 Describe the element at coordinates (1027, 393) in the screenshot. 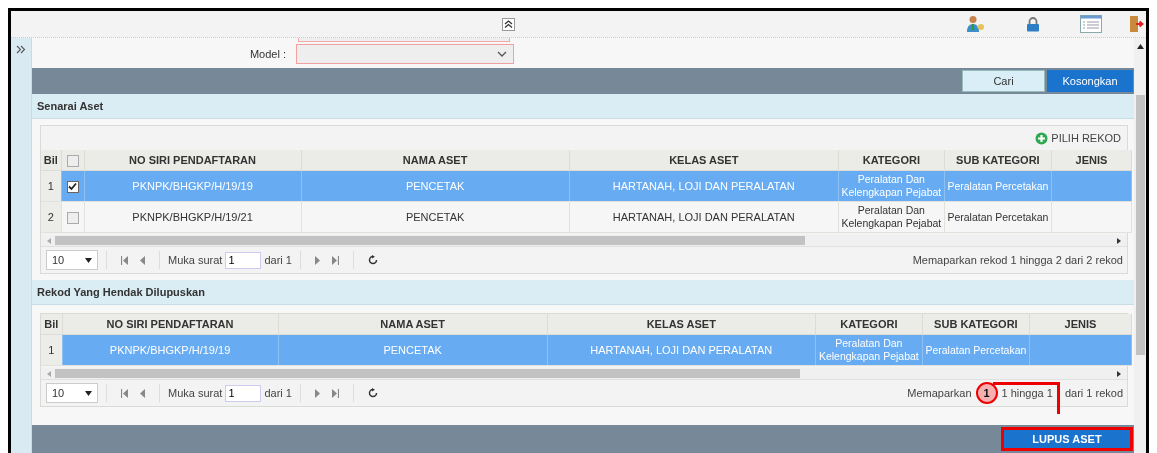

I see `record-count-text: 1 hingga 1` at that location.